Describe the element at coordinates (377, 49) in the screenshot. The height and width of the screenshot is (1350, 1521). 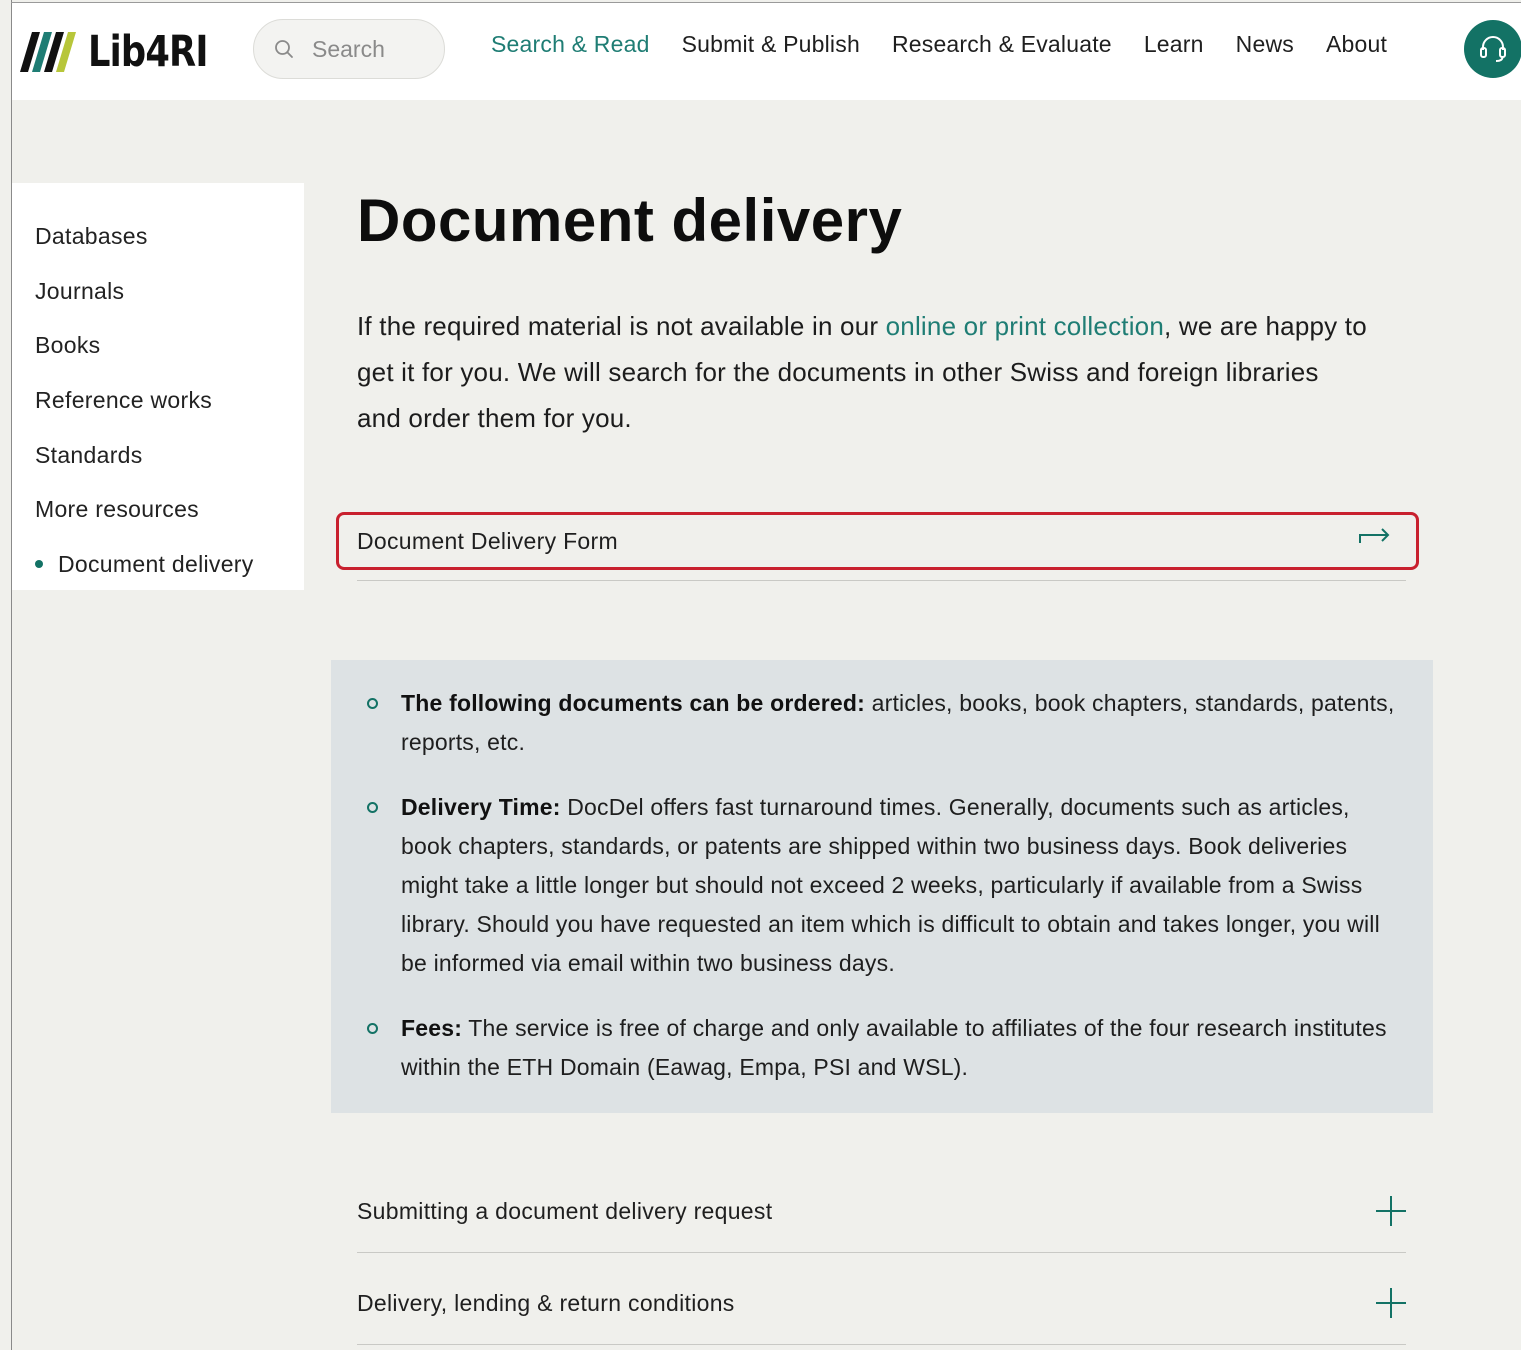
I see `search-input` at that location.